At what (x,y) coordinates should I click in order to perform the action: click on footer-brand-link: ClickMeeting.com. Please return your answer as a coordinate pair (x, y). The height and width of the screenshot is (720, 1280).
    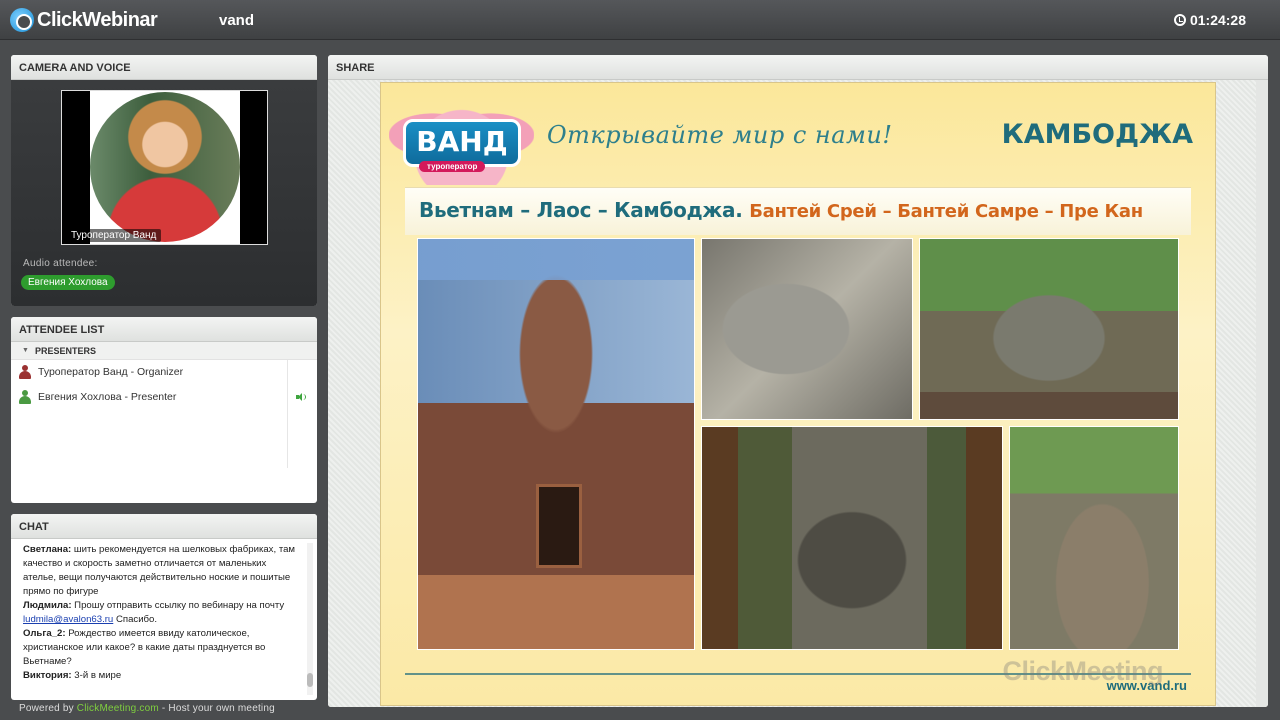
    Looking at the image, I should click on (118, 708).